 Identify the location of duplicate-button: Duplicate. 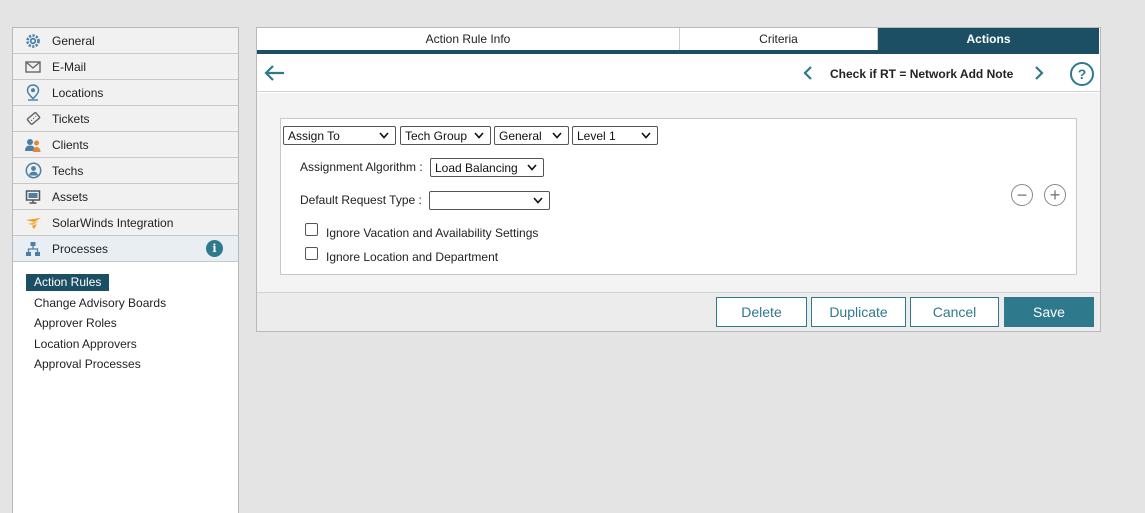
(858, 312).